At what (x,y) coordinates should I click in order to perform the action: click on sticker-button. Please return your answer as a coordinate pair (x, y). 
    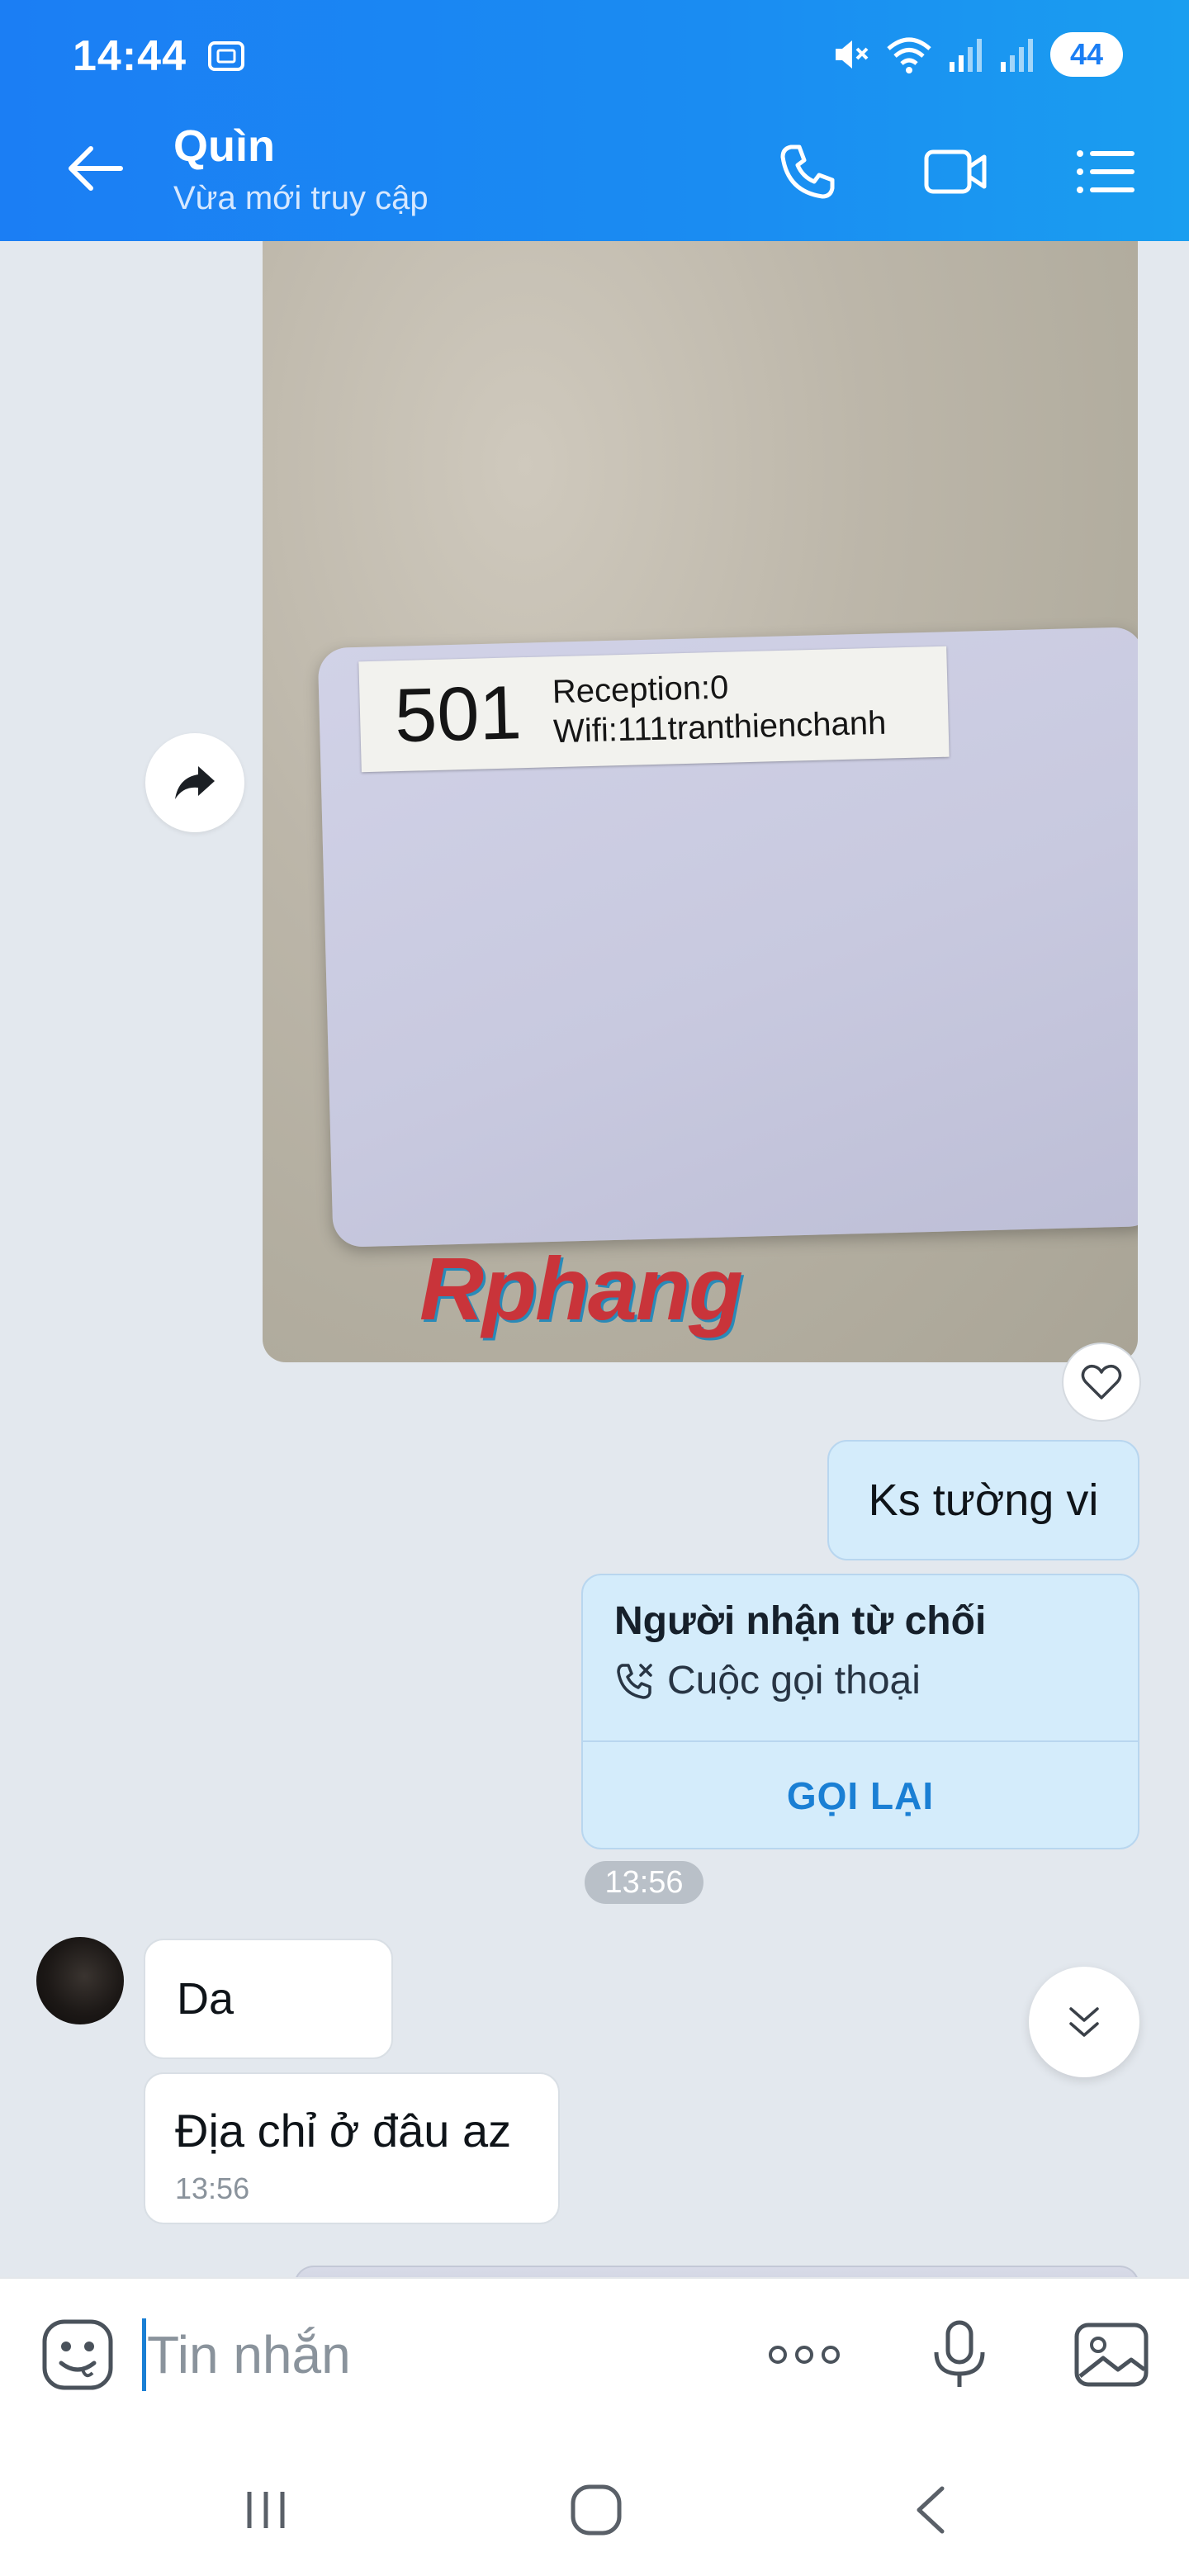
    Looking at the image, I should click on (77, 2354).